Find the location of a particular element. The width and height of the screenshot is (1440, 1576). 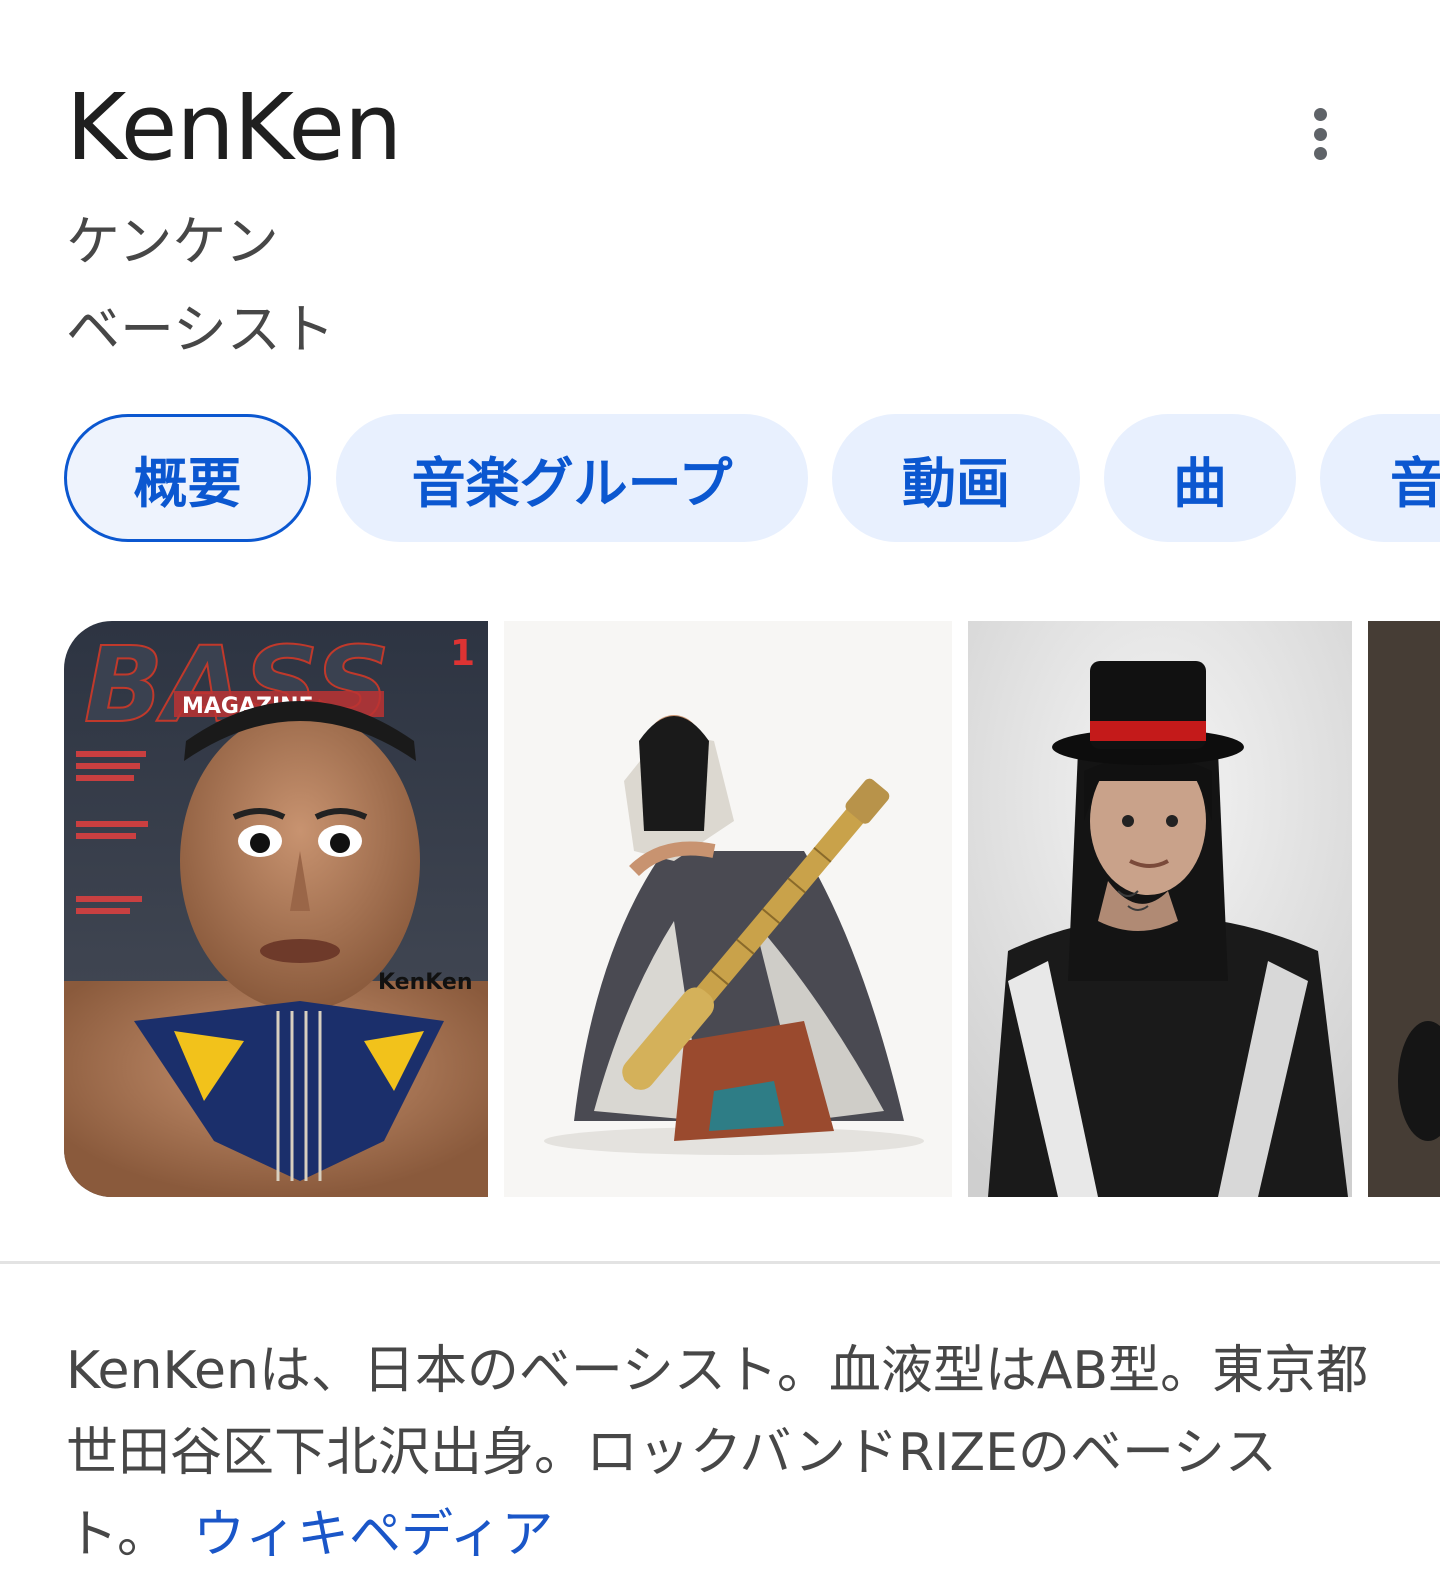

chip-overview: 概要 is located at coordinates (187, 478).